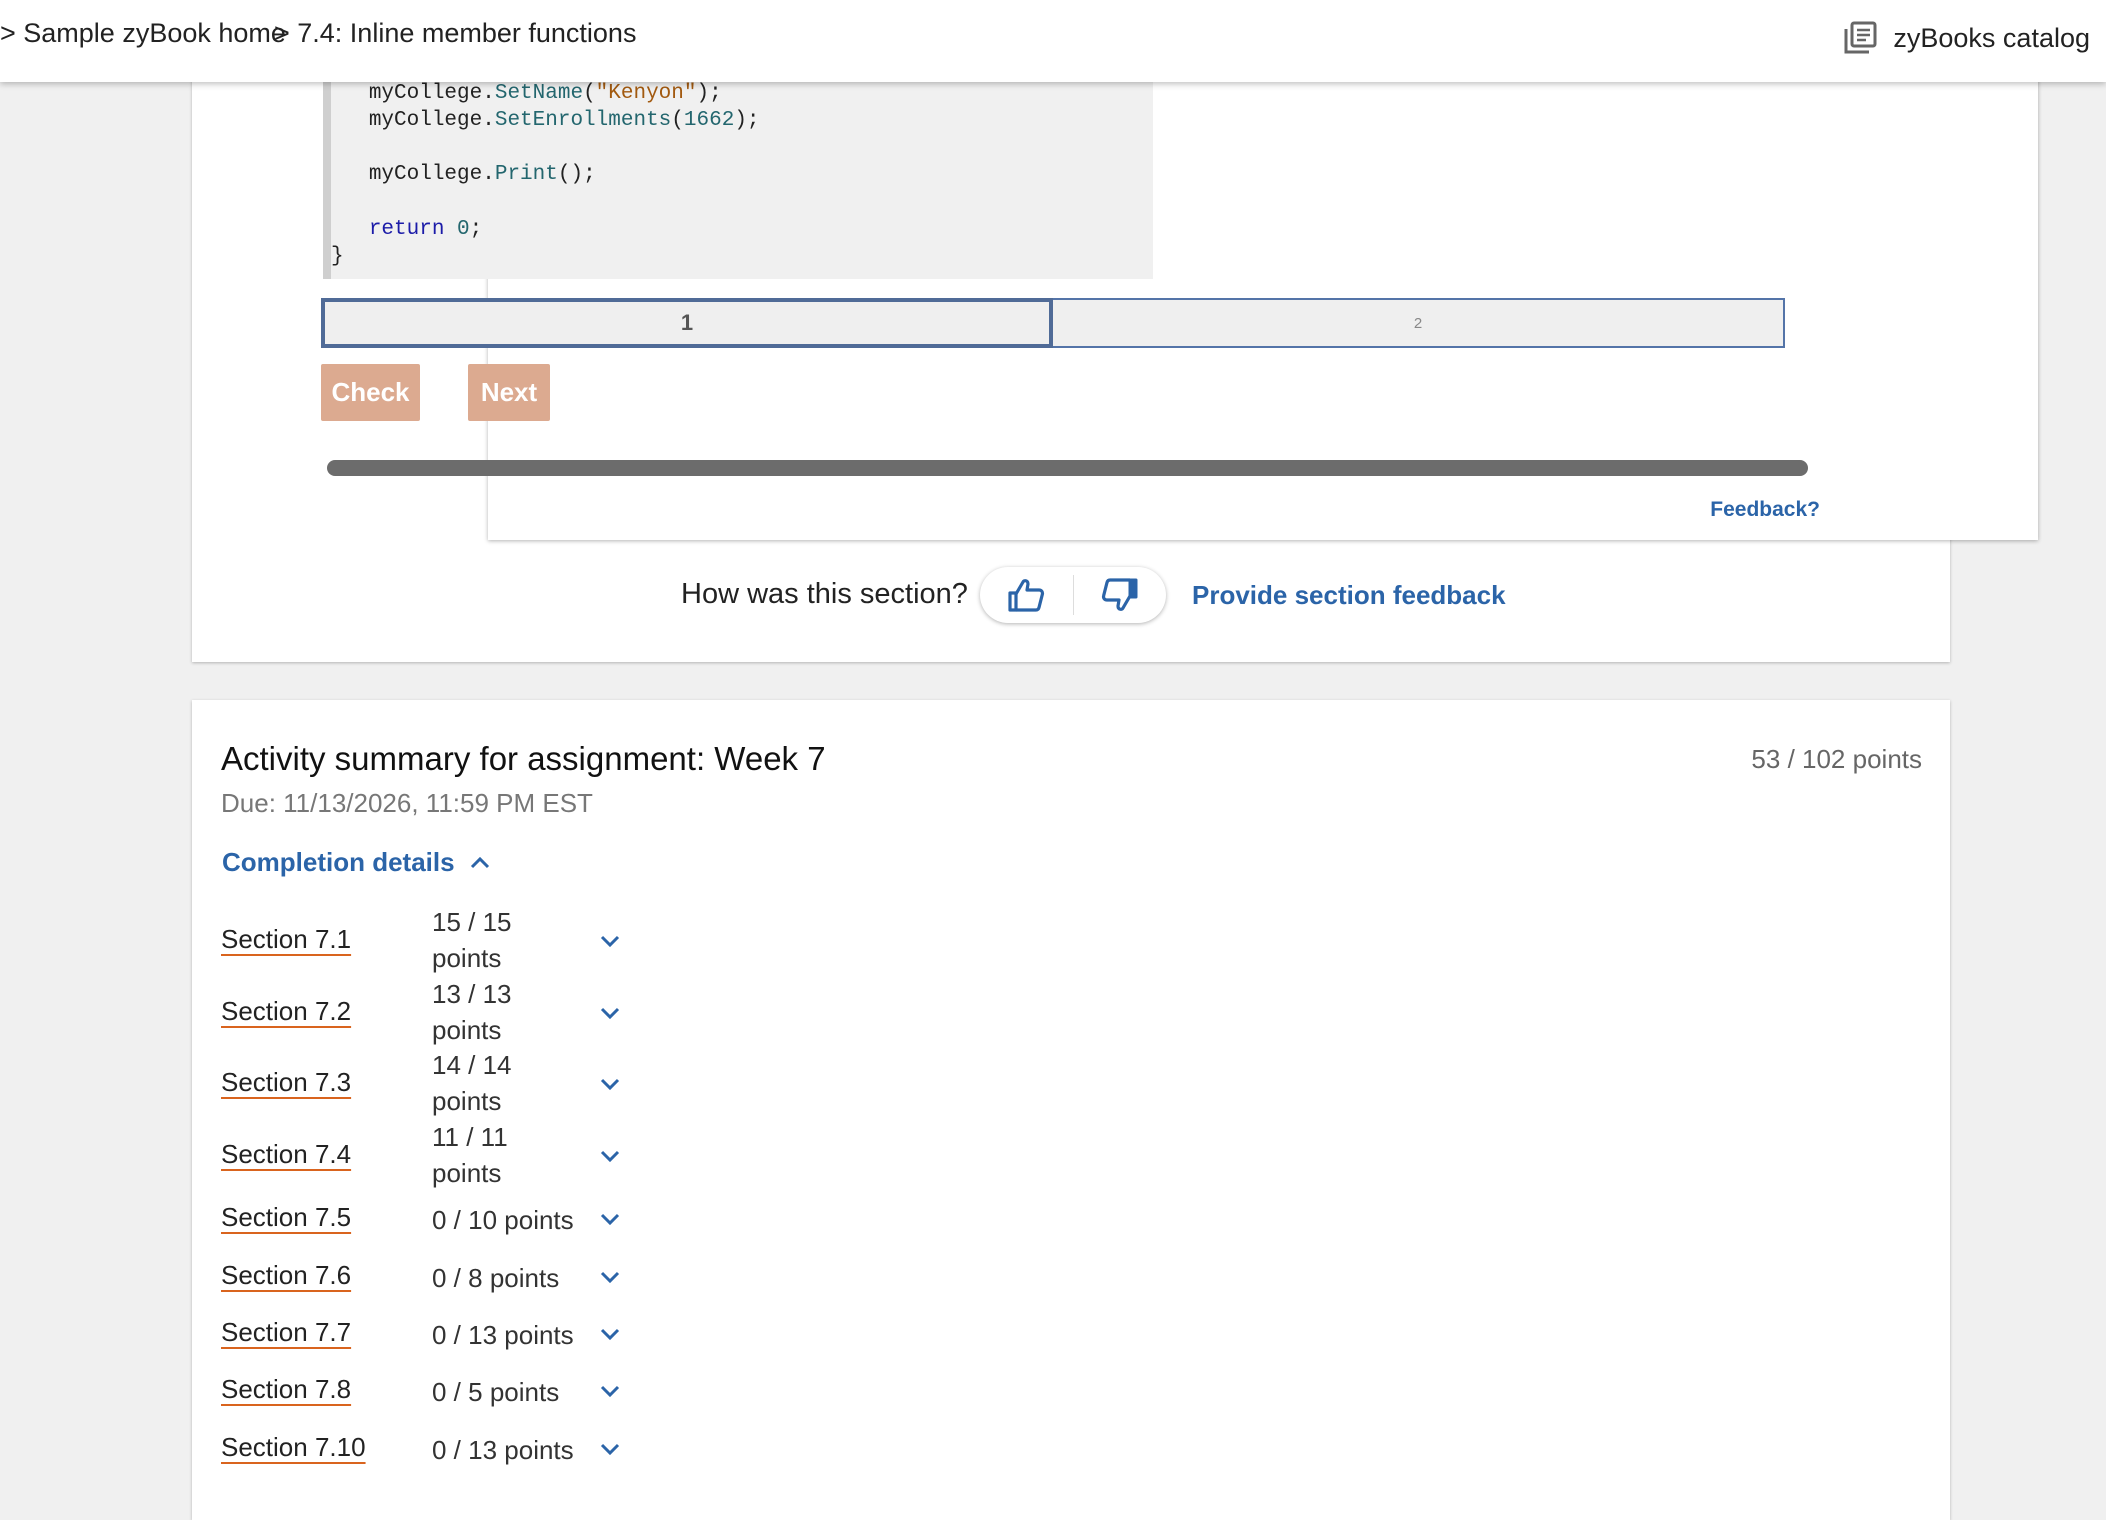 This screenshot has width=2106, height=1520. Describe the element at coordinates (472, 1012) in the screenshot. I see `section-points: 13 / 13 points` at that location.